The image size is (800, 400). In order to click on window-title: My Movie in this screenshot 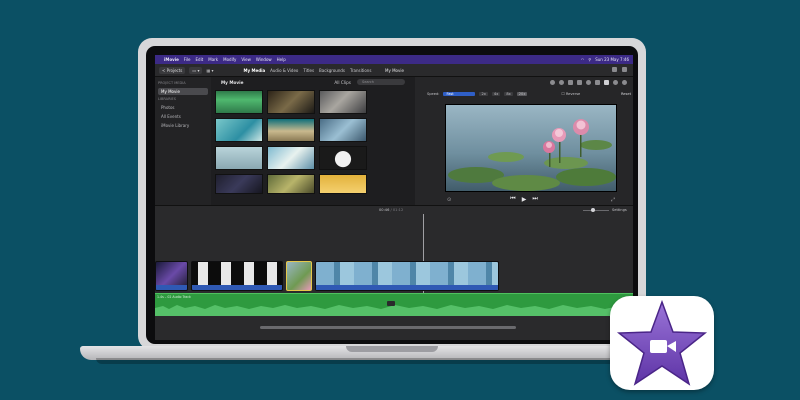, I will do `click(394, 70)`.